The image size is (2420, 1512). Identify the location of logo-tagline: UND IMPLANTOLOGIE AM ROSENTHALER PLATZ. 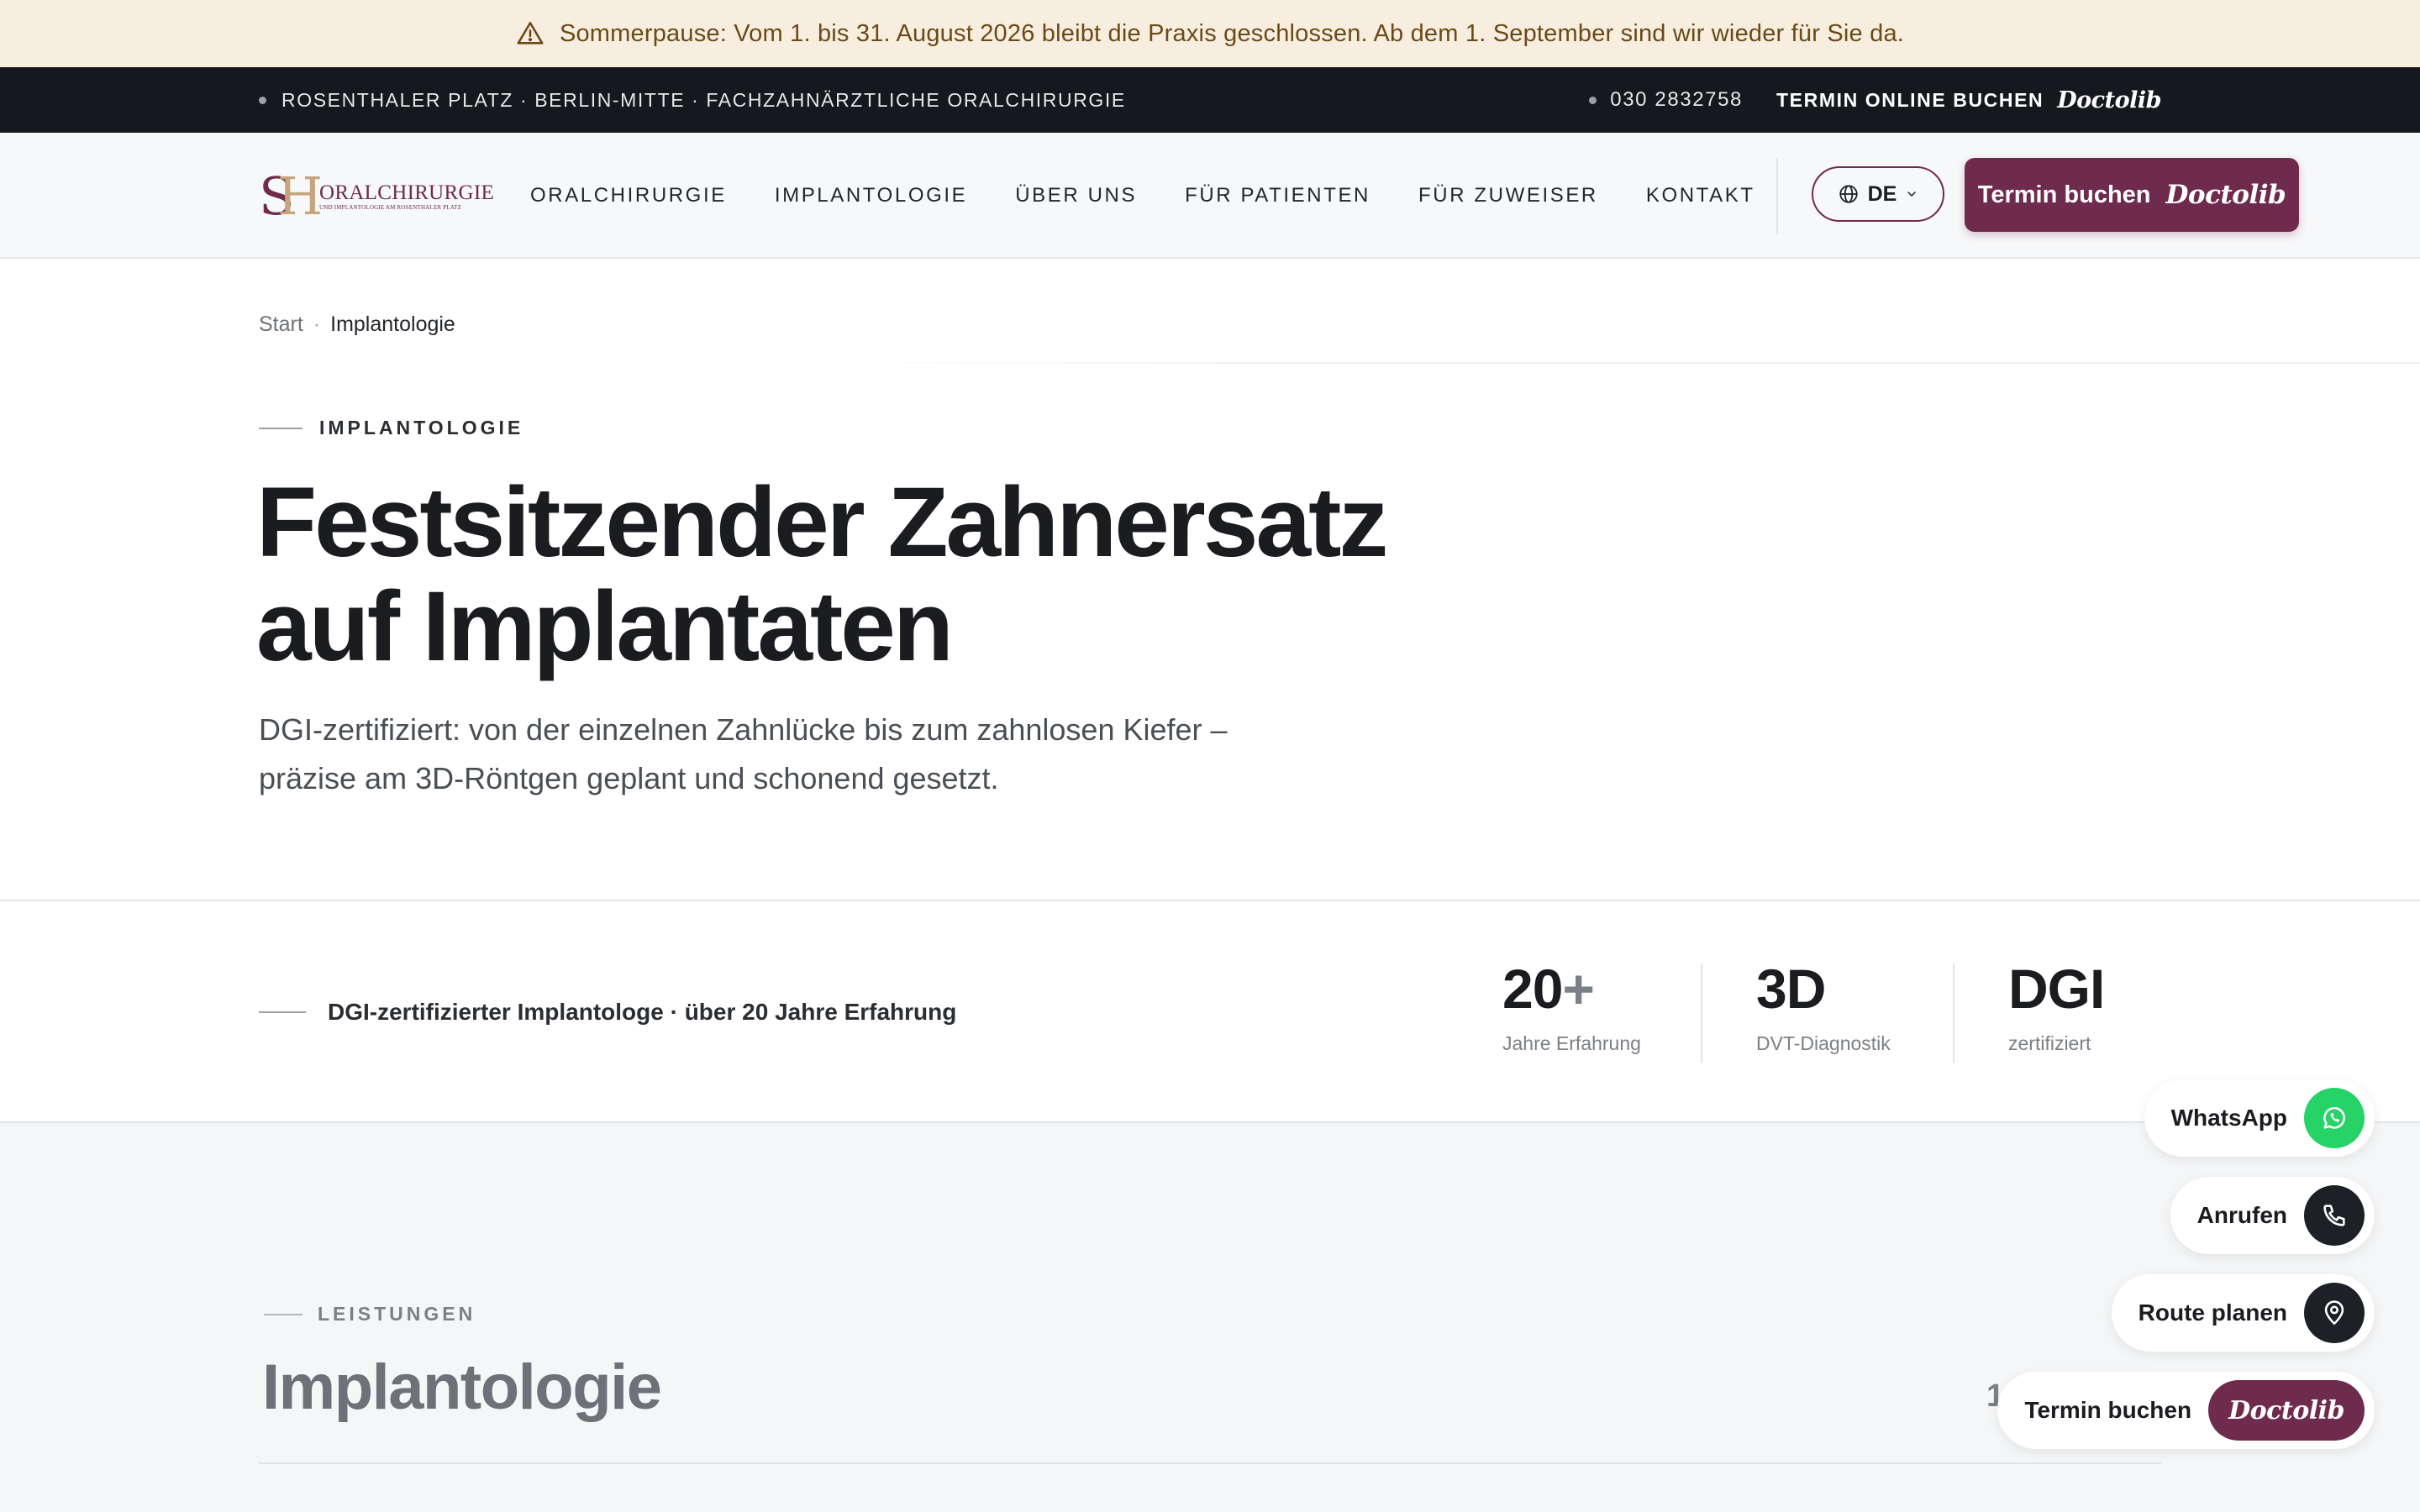
(390, 207).